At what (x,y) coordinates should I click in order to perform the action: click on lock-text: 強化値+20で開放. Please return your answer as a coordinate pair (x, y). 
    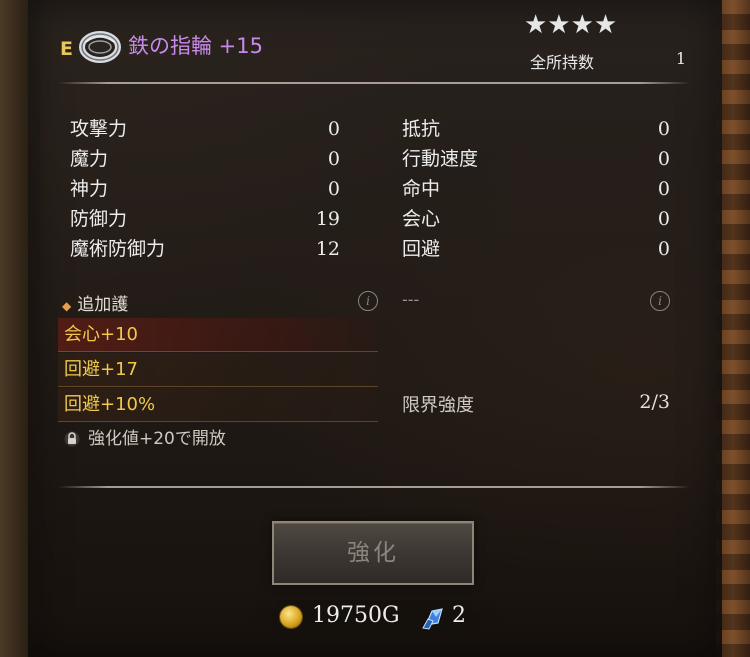
    Looking at the image, I should click on (157, 439).